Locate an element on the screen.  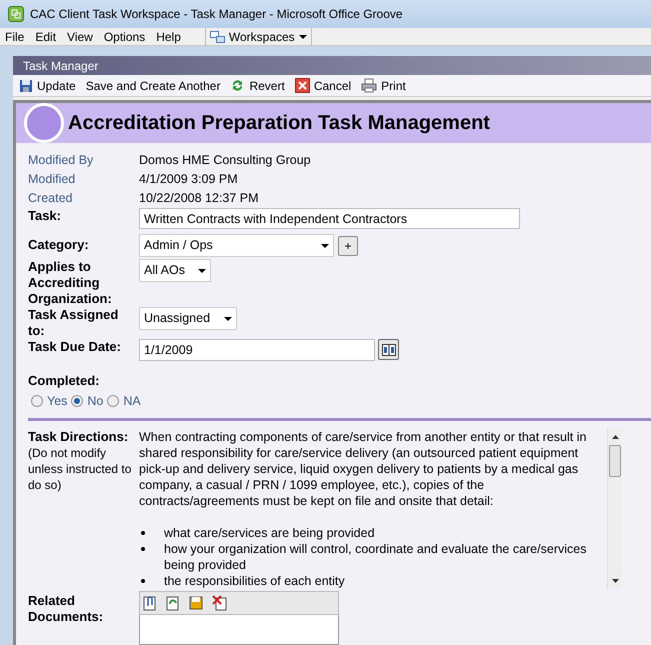
directions-text: When contracting components of care/service from another entity or that result in shared responsibility for care/service delivery (an outsourced patient equipment pick-up and delivery service, liquid oxygen delivery to patients by a medical gas company, a casual / PRN / 1099 employee, etc.), copies of the contracts/agreements must be kept on file and onsite that detail: is located at coordinates (363, 469).